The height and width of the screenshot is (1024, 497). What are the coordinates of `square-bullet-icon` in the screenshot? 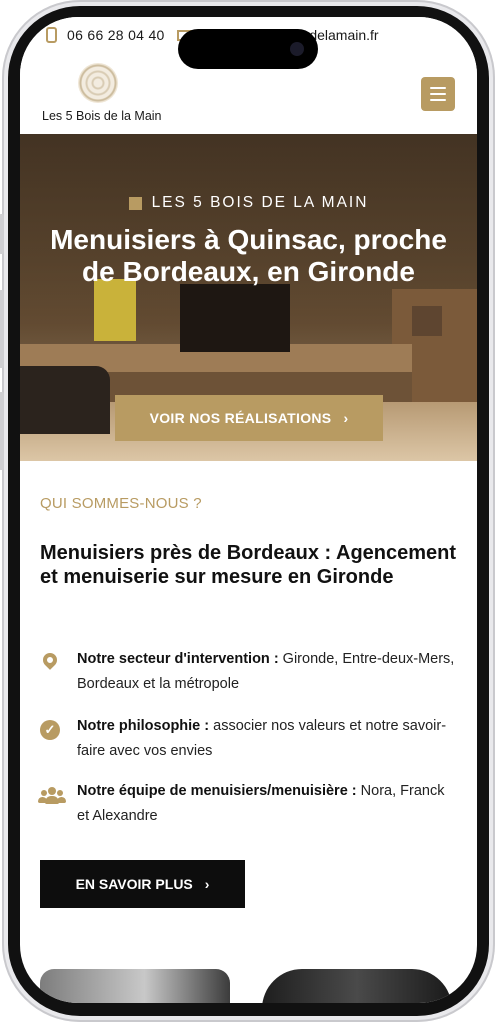 It's located at (135, 203).